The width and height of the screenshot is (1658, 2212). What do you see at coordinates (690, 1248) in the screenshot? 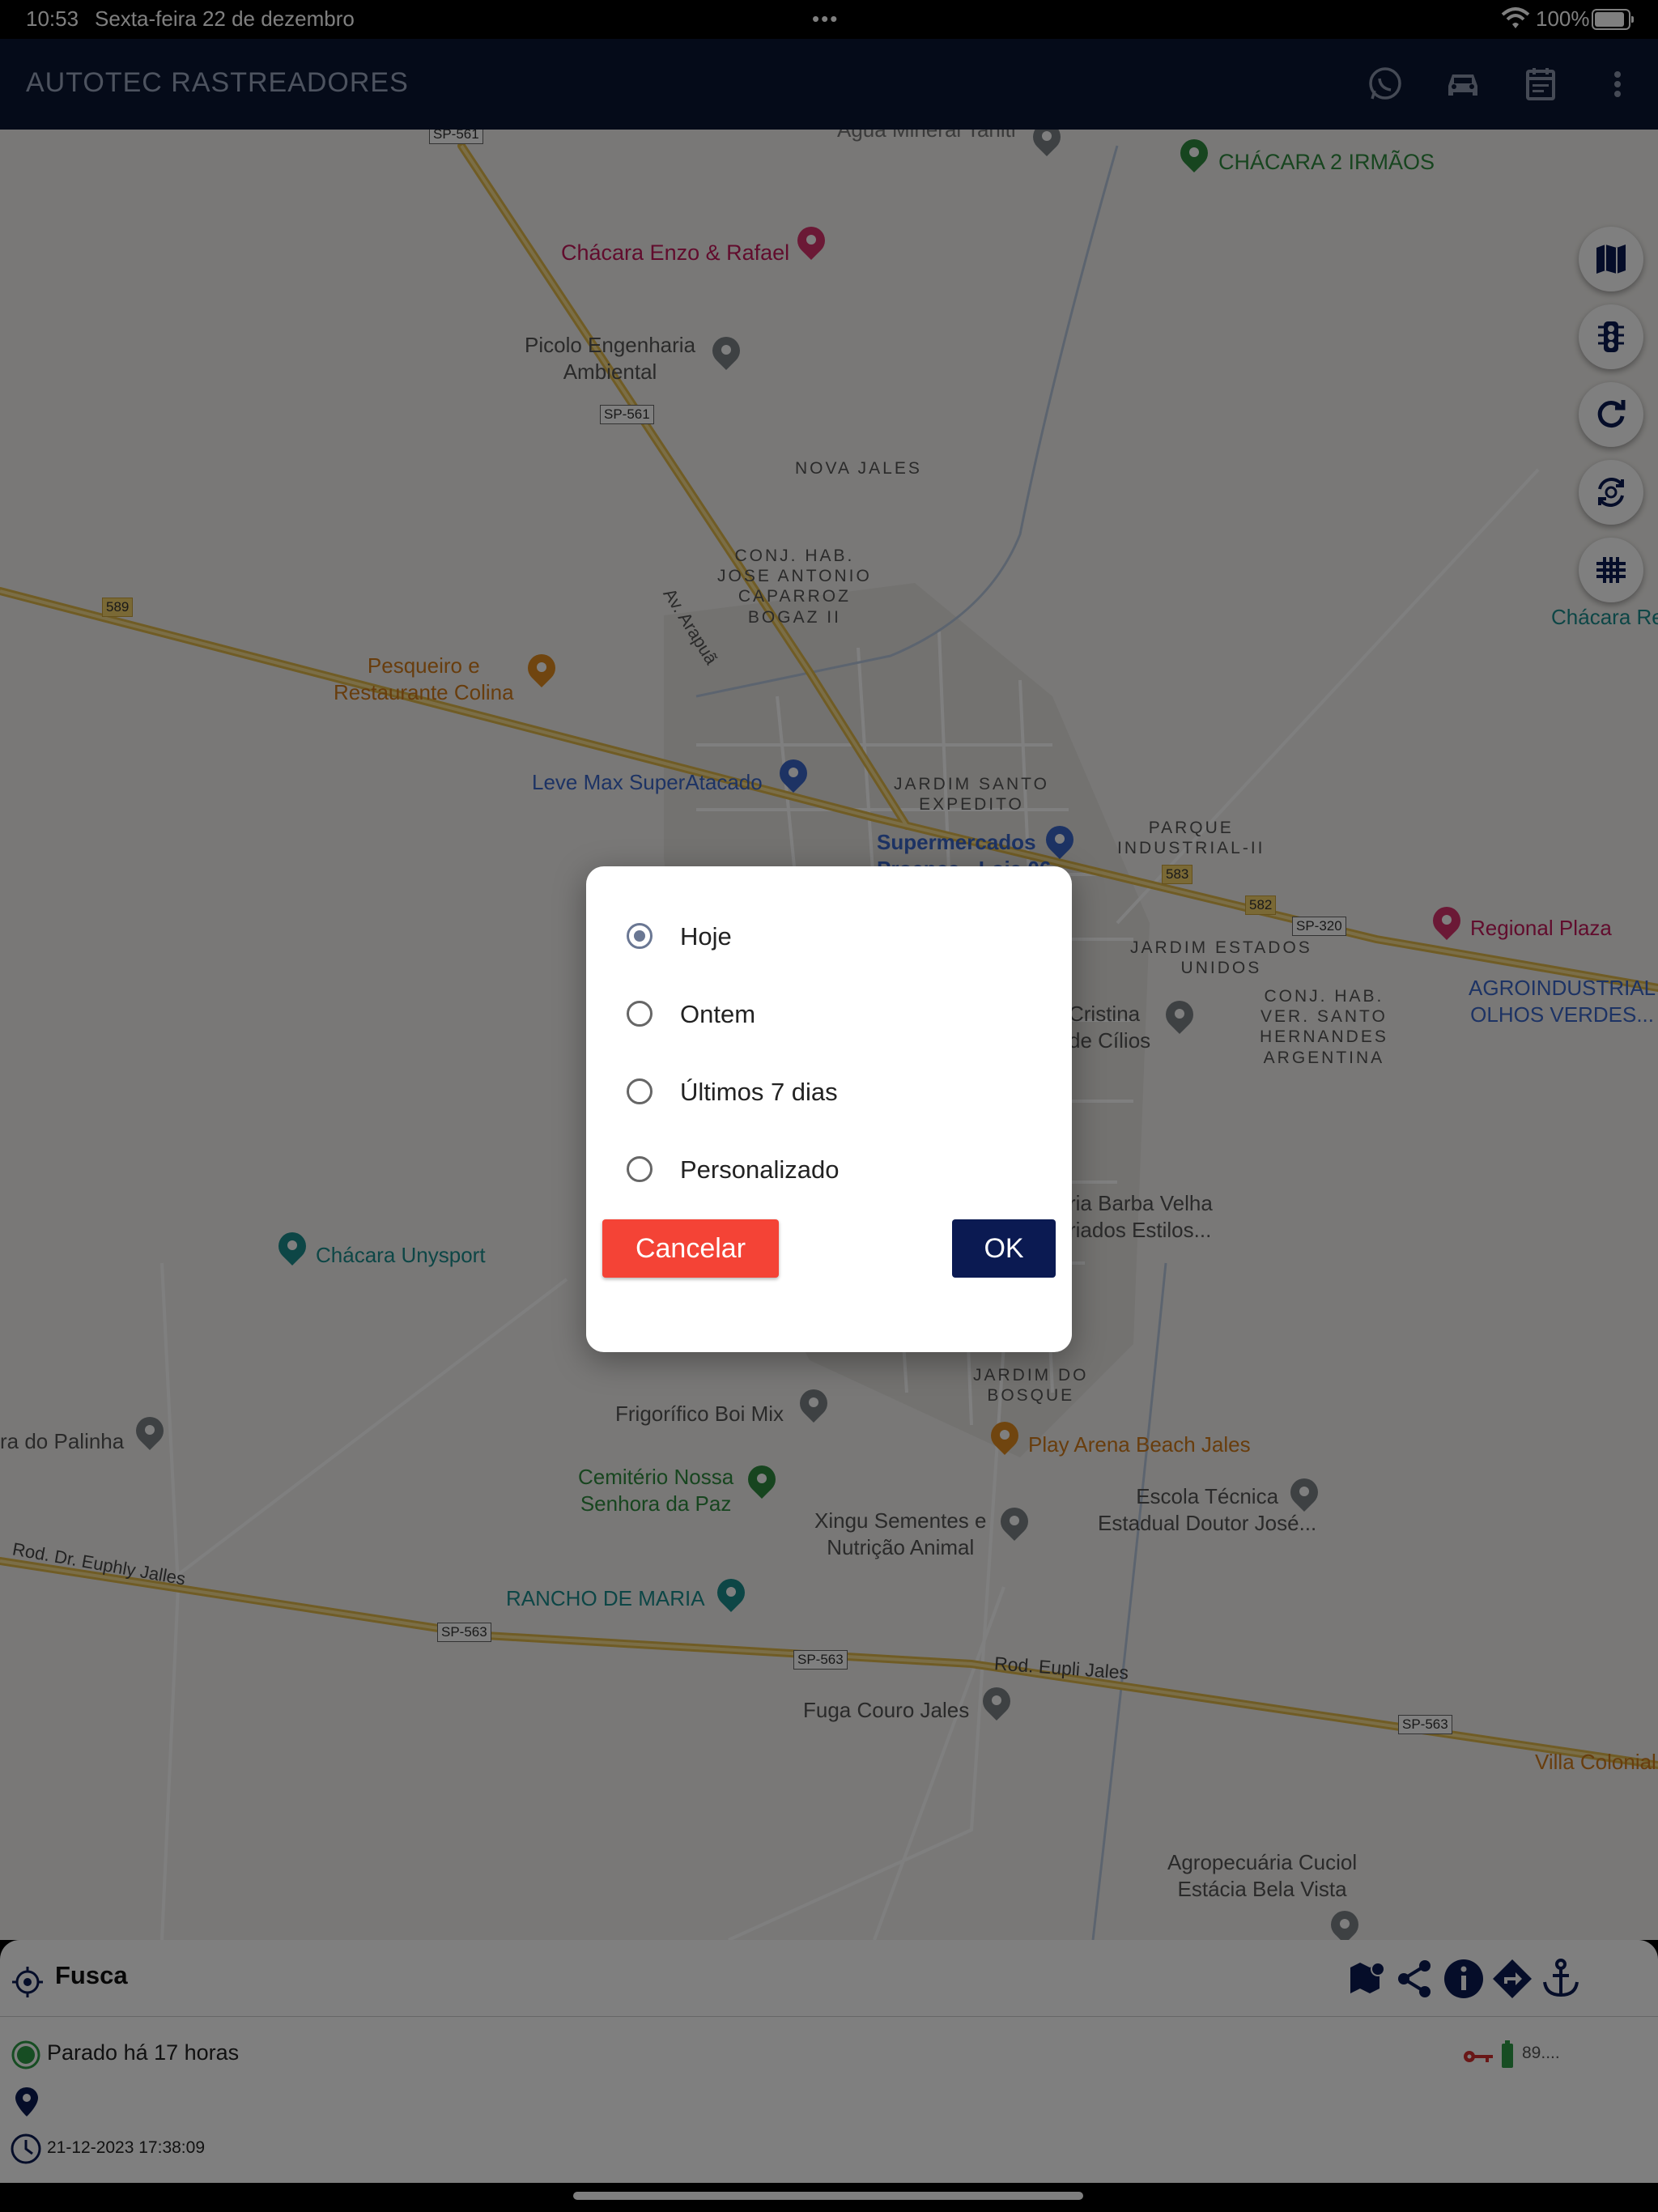
I see `cancel-button: Cancelar` at bounding box center [690, 1248].